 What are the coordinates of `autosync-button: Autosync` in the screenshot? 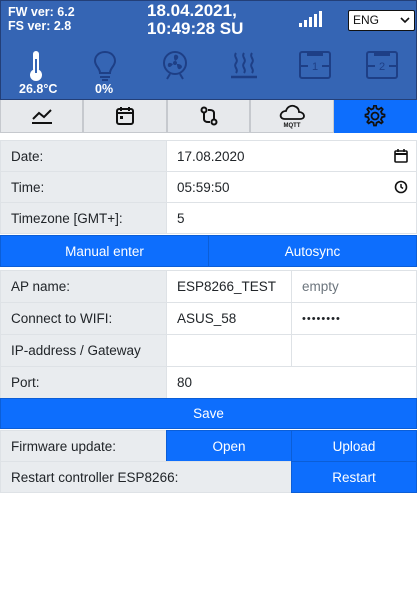 It's located at (312, 251).